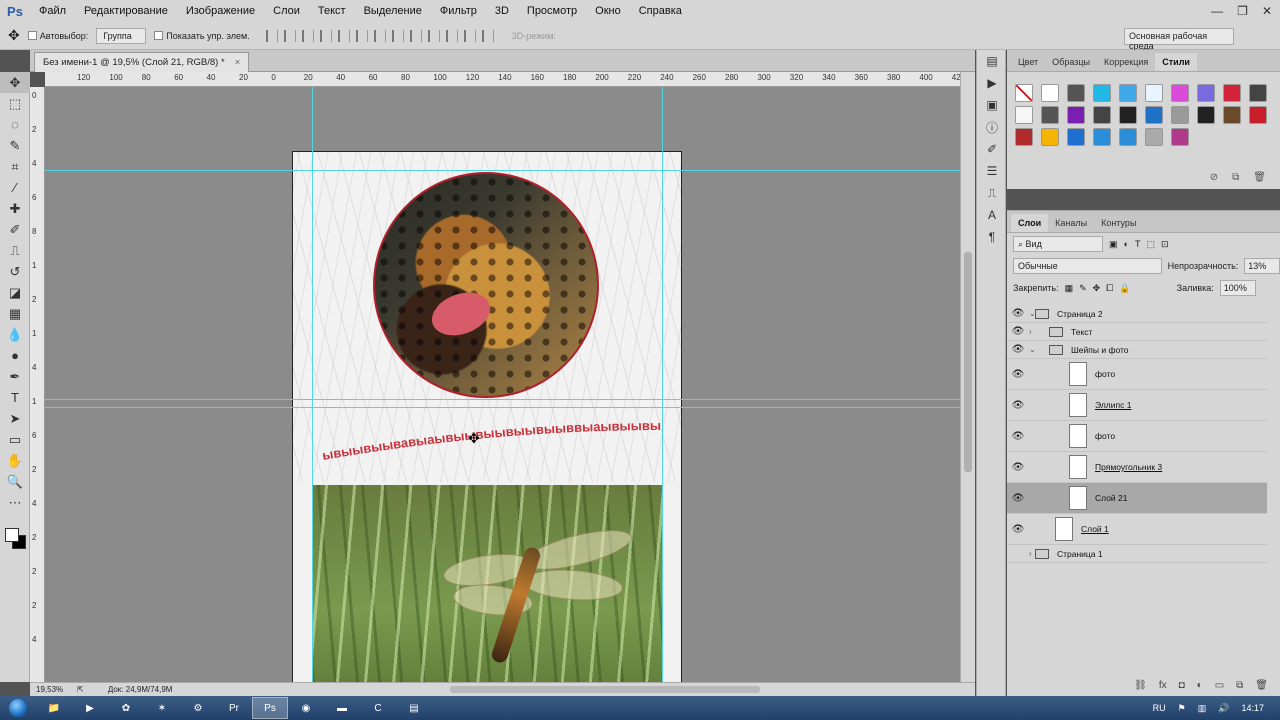 This screenshot has width=1280, height=720. I want to click on layer-row: › Страница 1, so click(1137, 554).